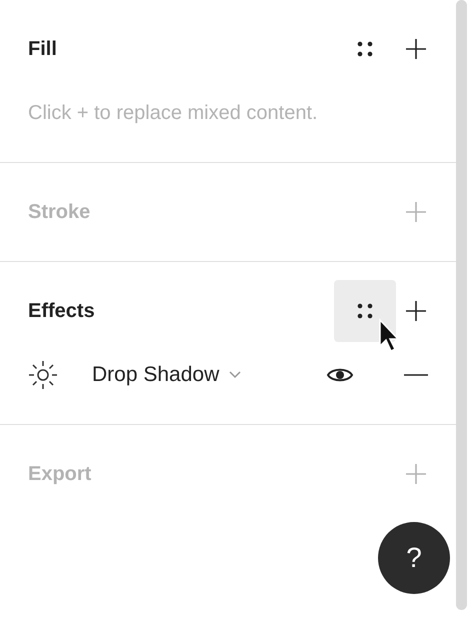 The image size is (469, 619). Describe the element at coordinates (167, 375) in the screenshot. I see `effect-dropdown: Drop Shadow` at that location.